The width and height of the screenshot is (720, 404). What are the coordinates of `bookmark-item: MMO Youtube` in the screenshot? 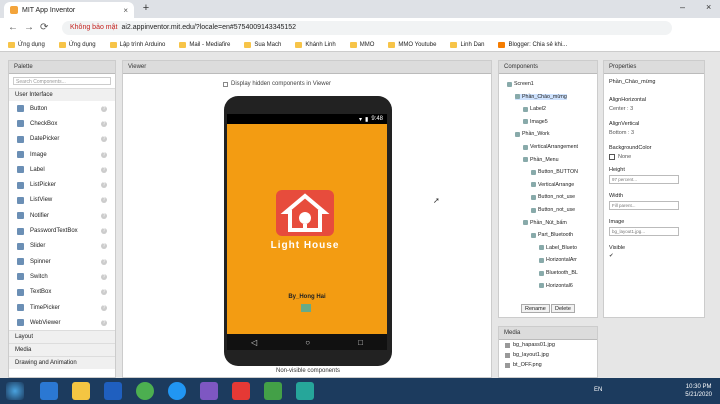 It's located at (412, 44).